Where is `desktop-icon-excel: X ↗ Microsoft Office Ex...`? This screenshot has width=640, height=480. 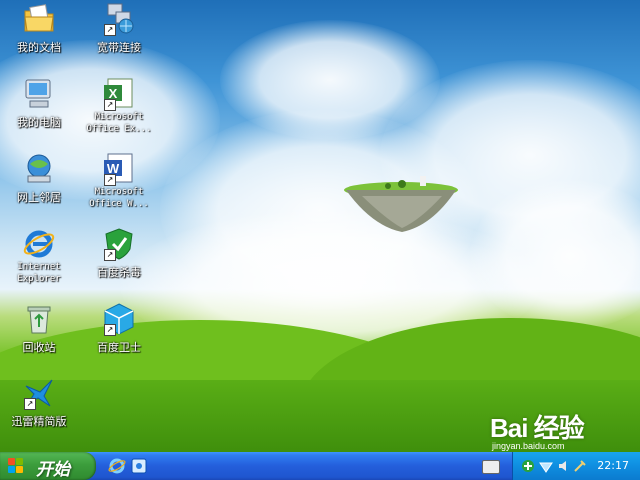
desktop-icon-excel: X ↗ Microsoft Office Ex... is located at coordinates (119, 106).